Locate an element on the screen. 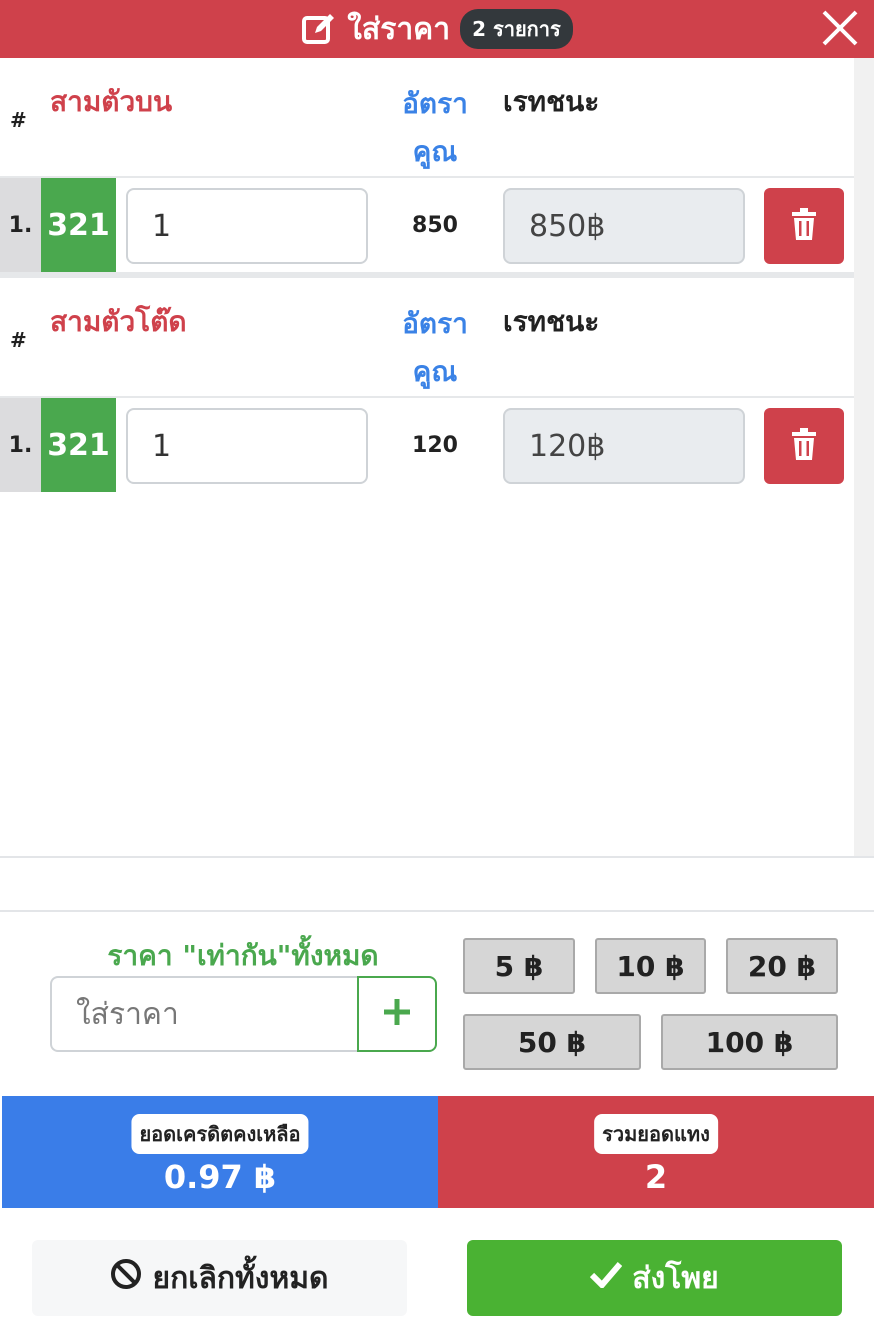  quick-amount-20: 20 ฿ is located at coordinates (782, 966).